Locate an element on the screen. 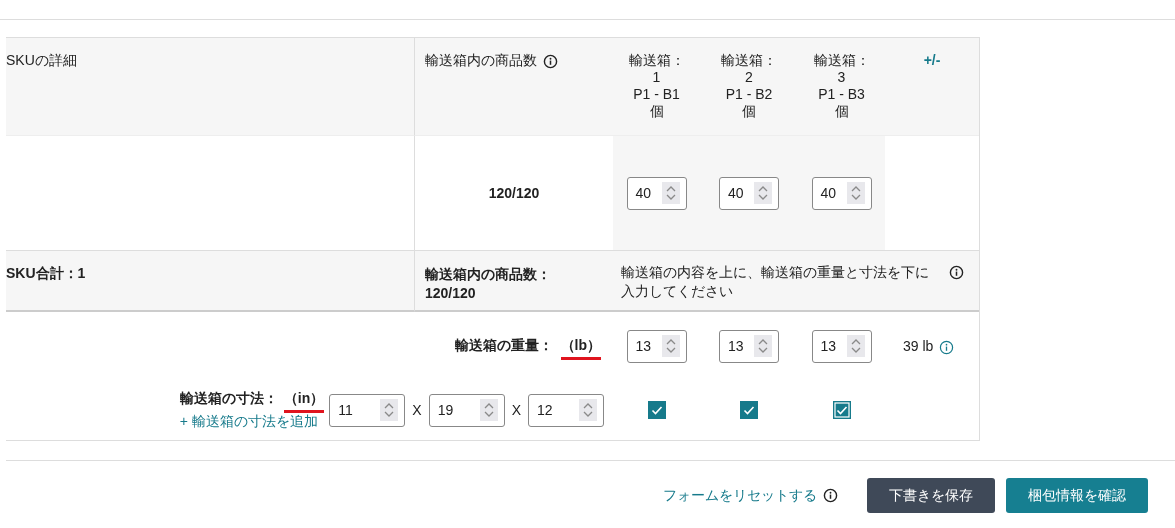 The width and height of the screenshot is (1175, 528). dimension-field: 19 is located at coordinates (466, 410).